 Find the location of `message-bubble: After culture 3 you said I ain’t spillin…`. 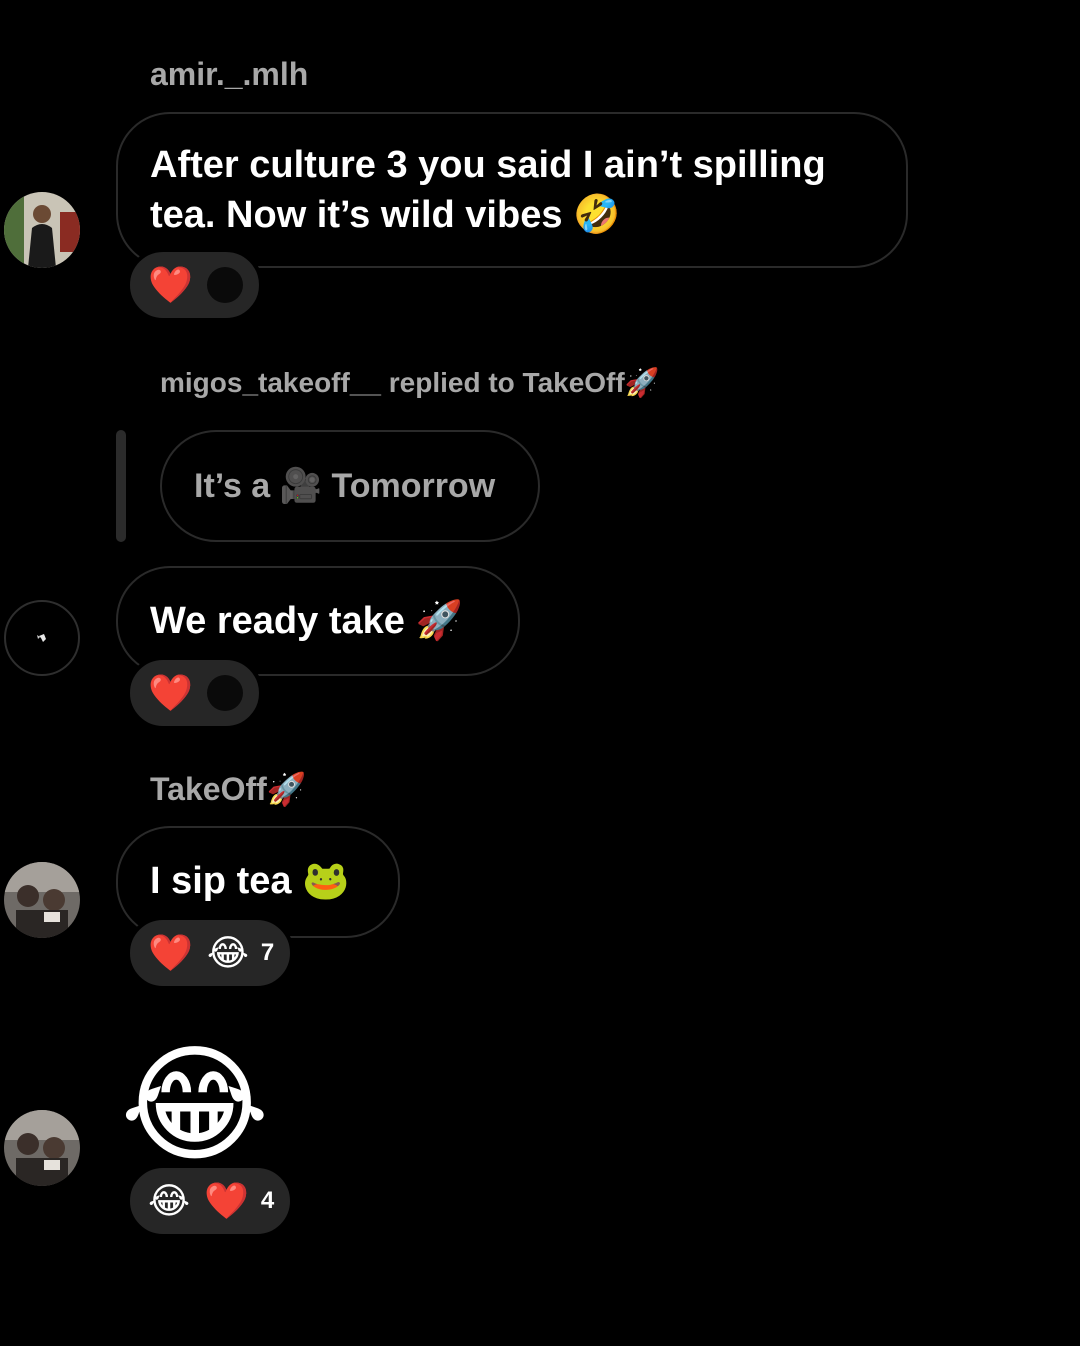

message-bubble: After culture 3 you said I ain’t spillin… is located at coordinates (512, 190).